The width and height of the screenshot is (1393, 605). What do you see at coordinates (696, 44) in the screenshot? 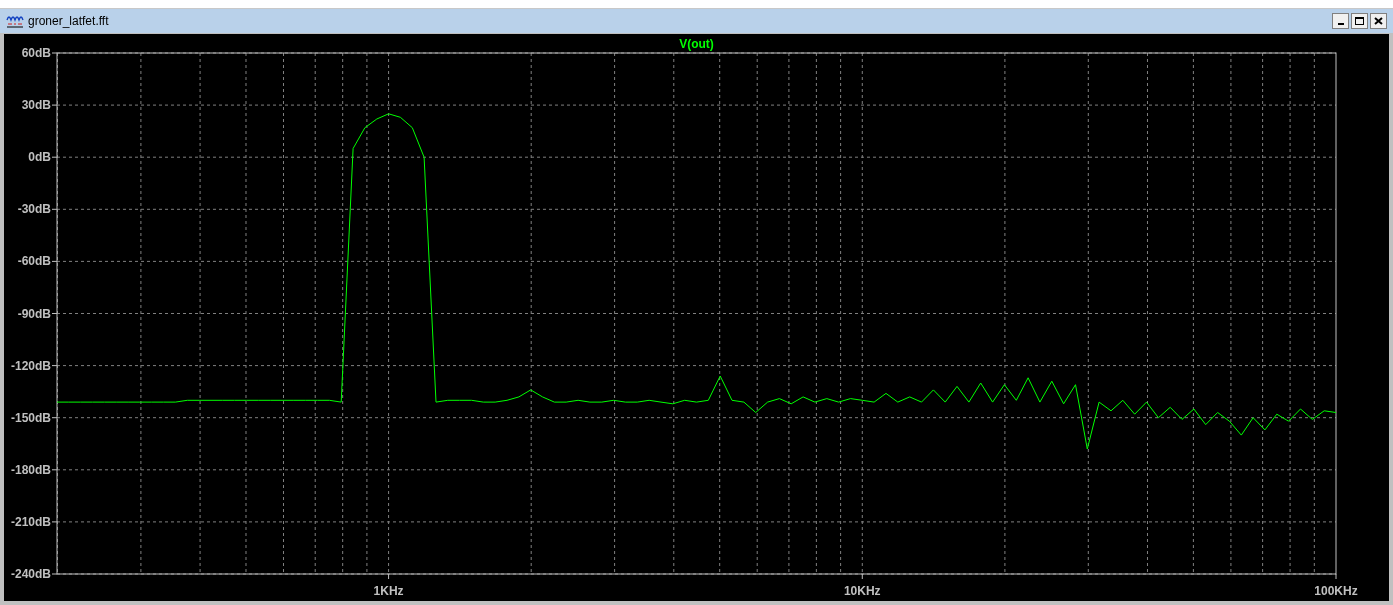
I see `trace-name: V(out)` at bounding box center [696, 44].